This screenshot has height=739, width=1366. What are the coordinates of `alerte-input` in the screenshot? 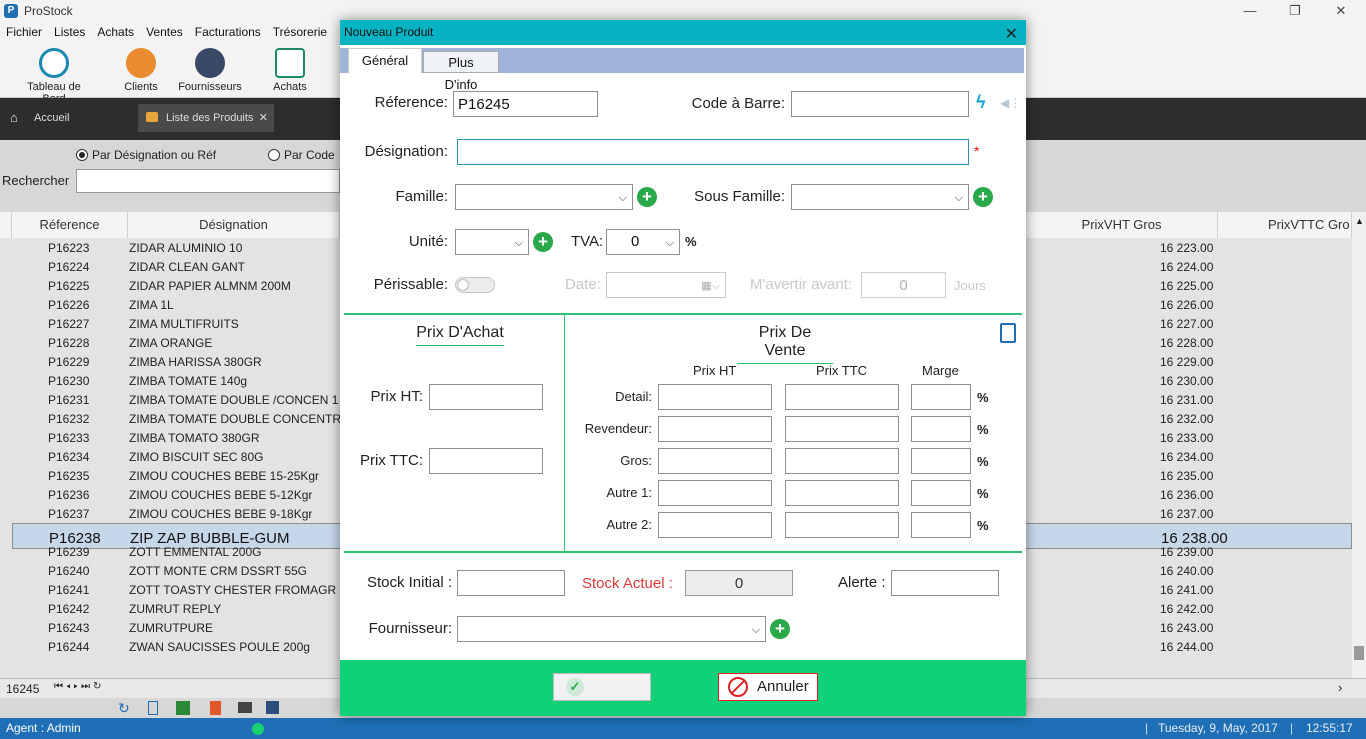 It's located at (945, 583).